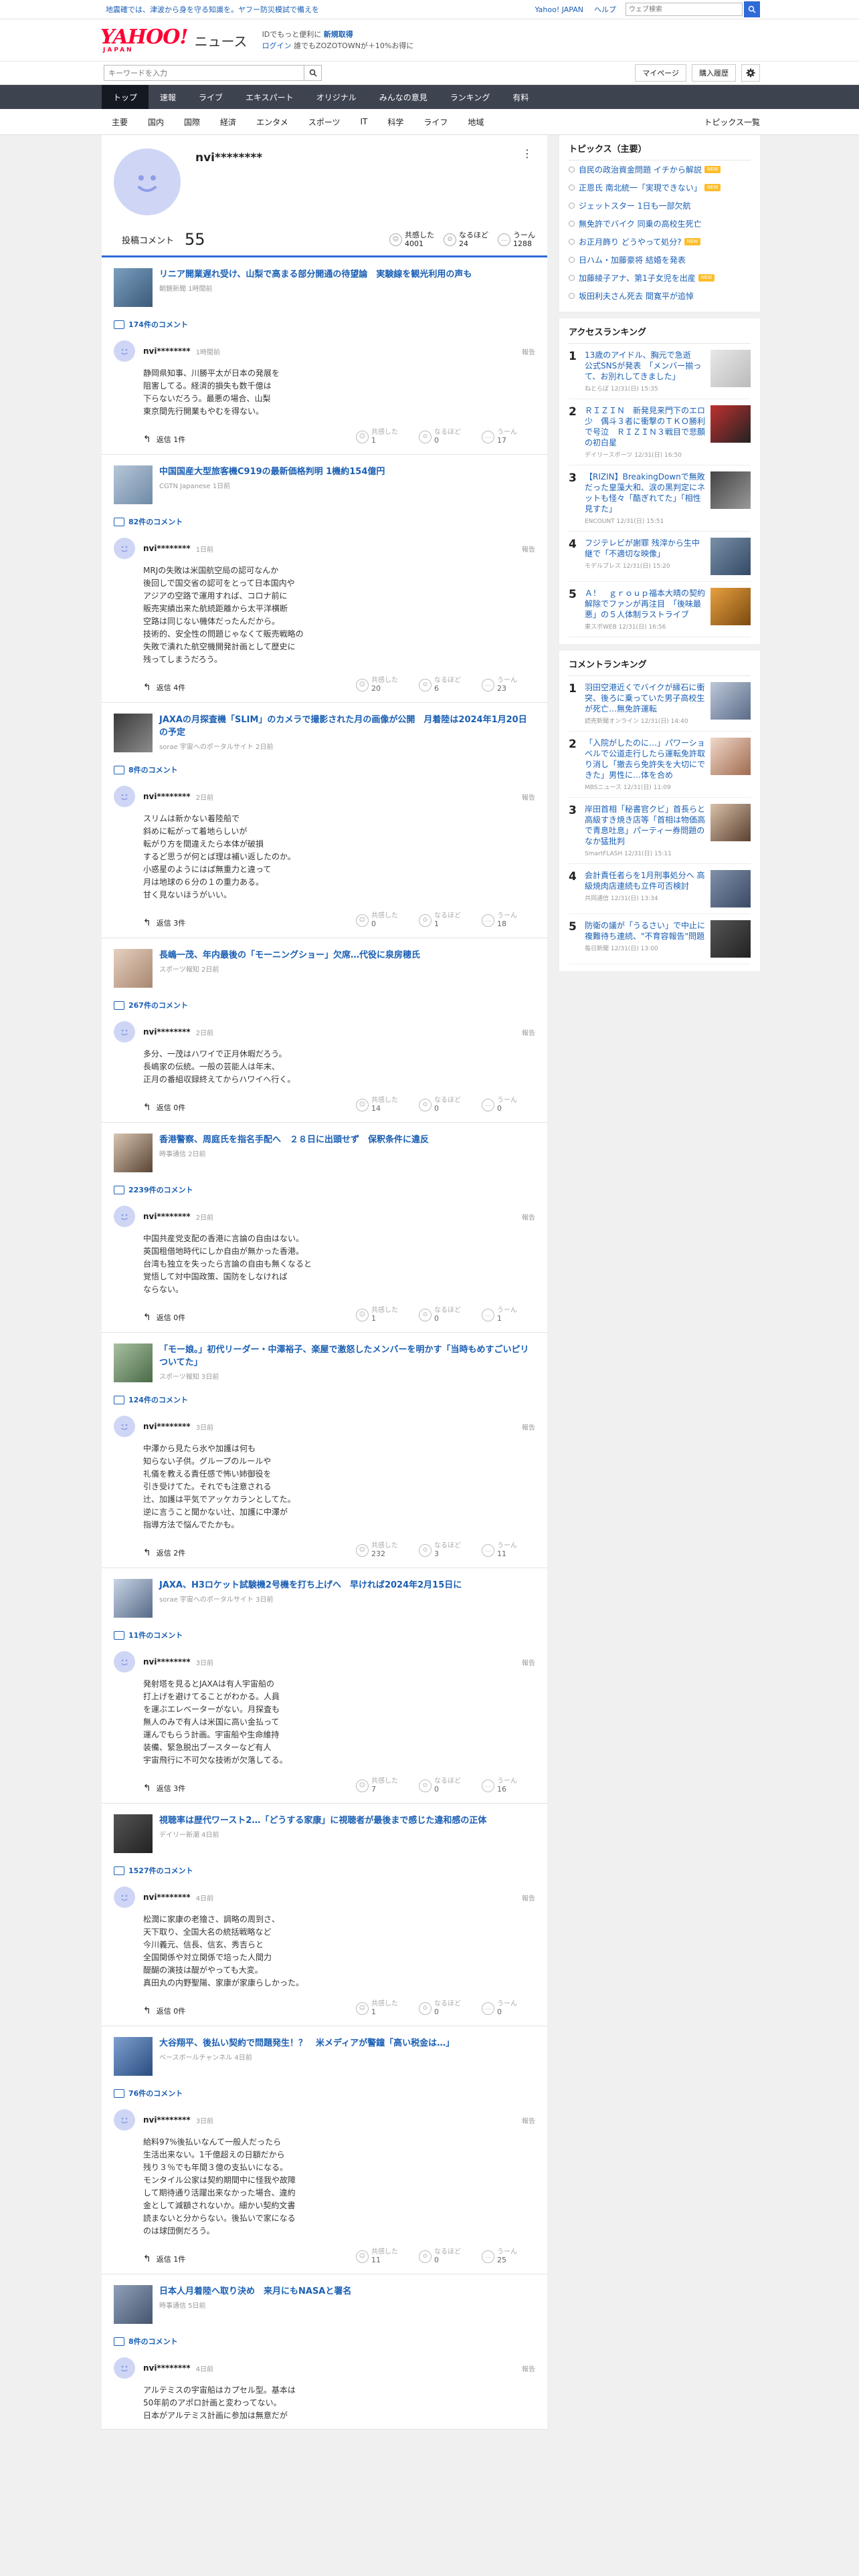  I want to click on zozo-promo-link: 誰でもZOZOTOWNが＋10%お得に, so click(353, 45).